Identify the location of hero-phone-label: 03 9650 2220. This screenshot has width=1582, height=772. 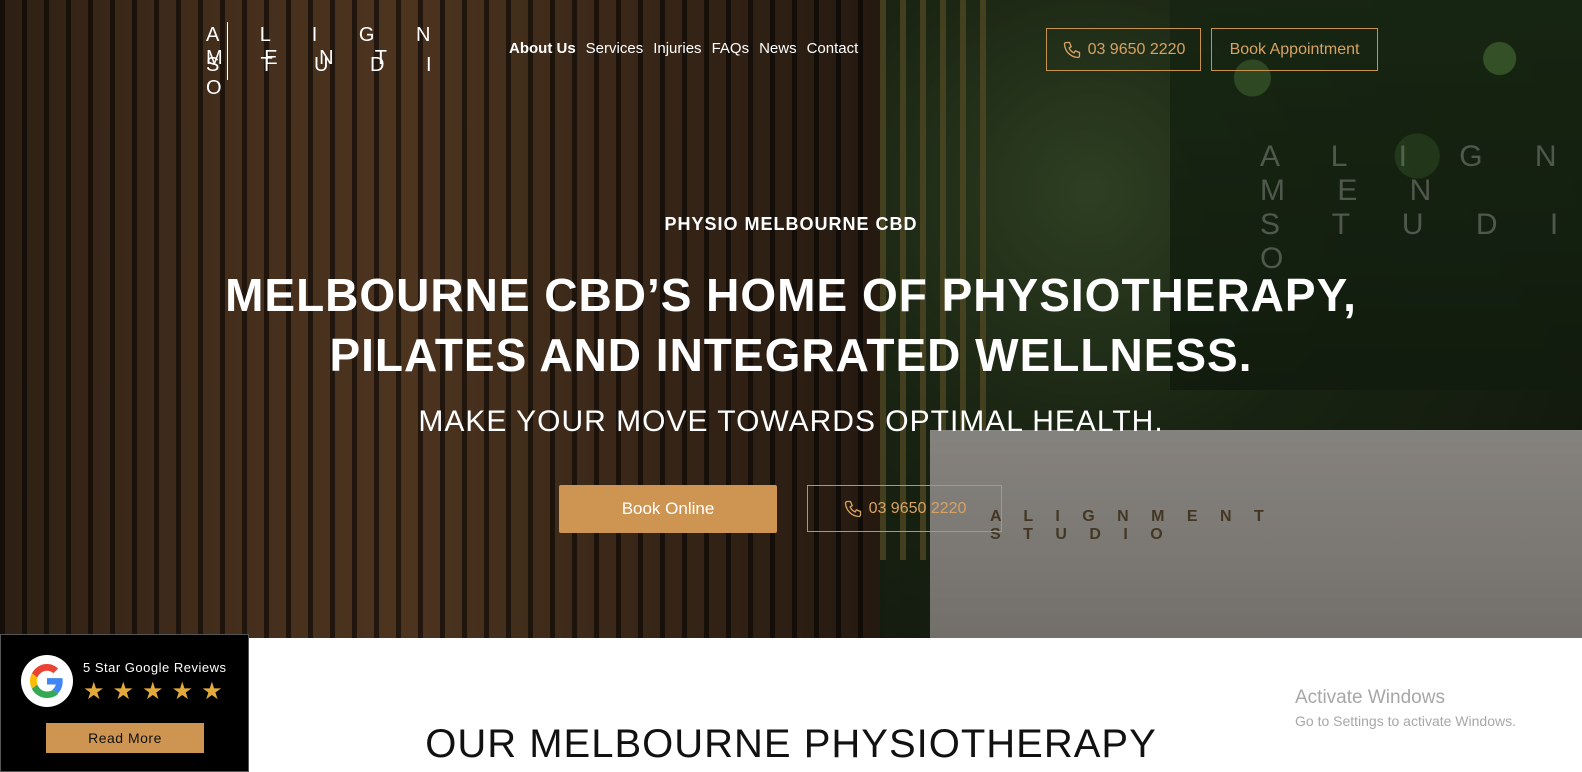
(917, 508).